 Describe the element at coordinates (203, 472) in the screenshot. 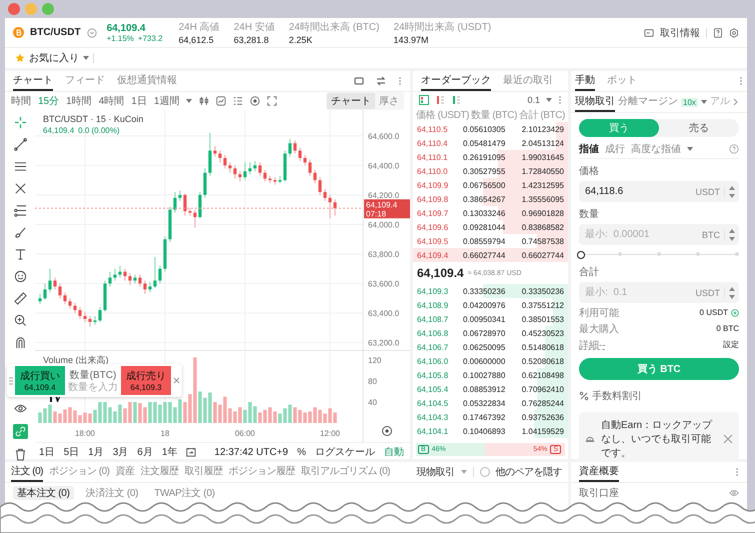

I see `orders-tab: 取引履歴` at that location.